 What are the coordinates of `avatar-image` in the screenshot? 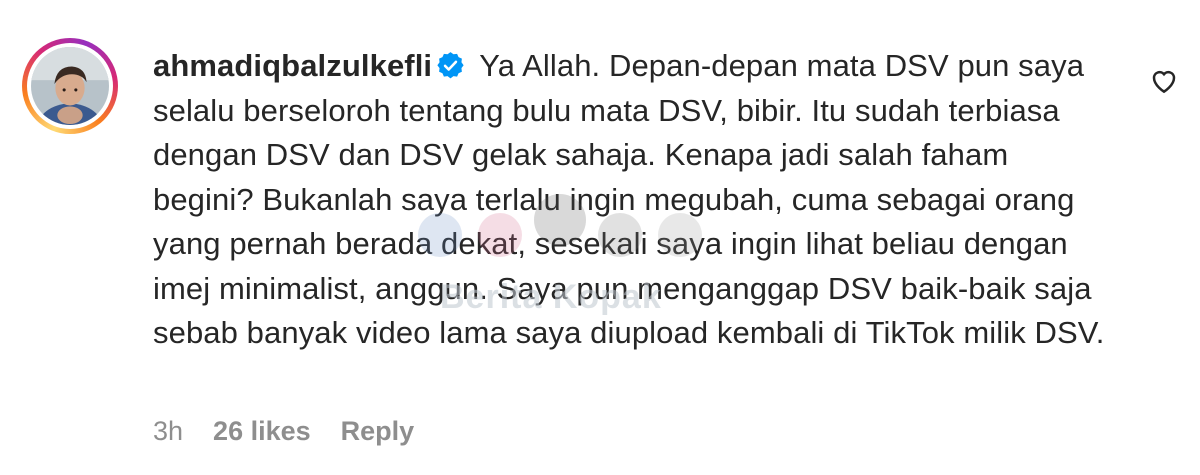 It's located at (70, 86).